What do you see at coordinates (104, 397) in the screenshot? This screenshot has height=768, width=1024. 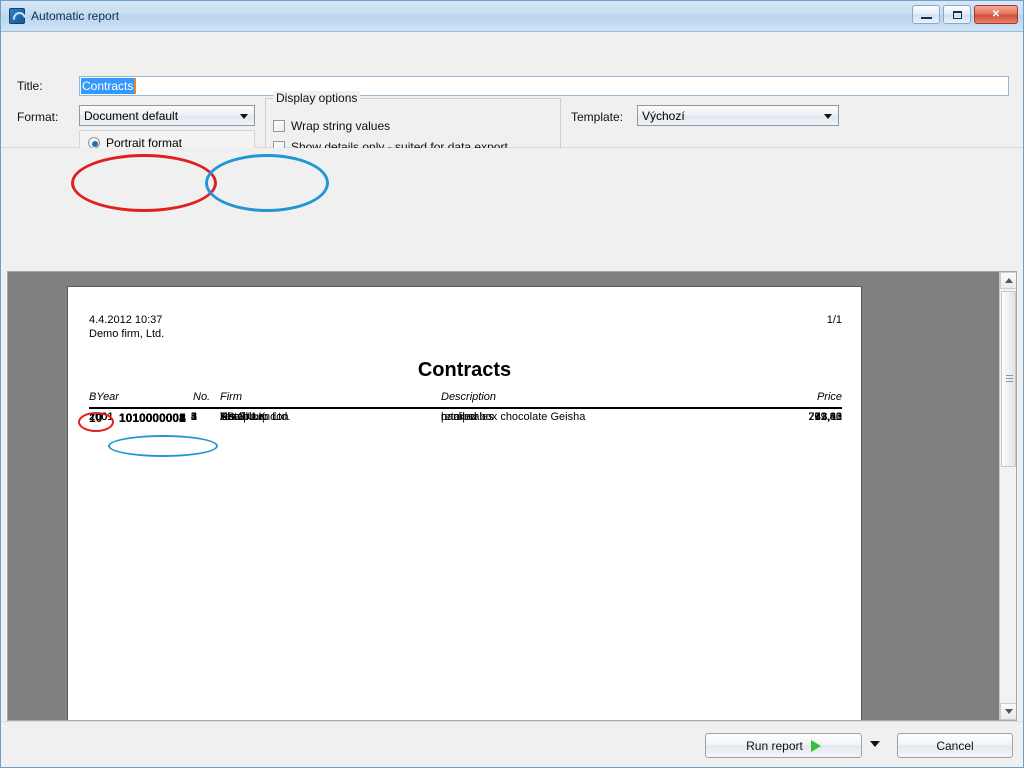 I see `header-byear: BYear` at bounding box center [104, 397].